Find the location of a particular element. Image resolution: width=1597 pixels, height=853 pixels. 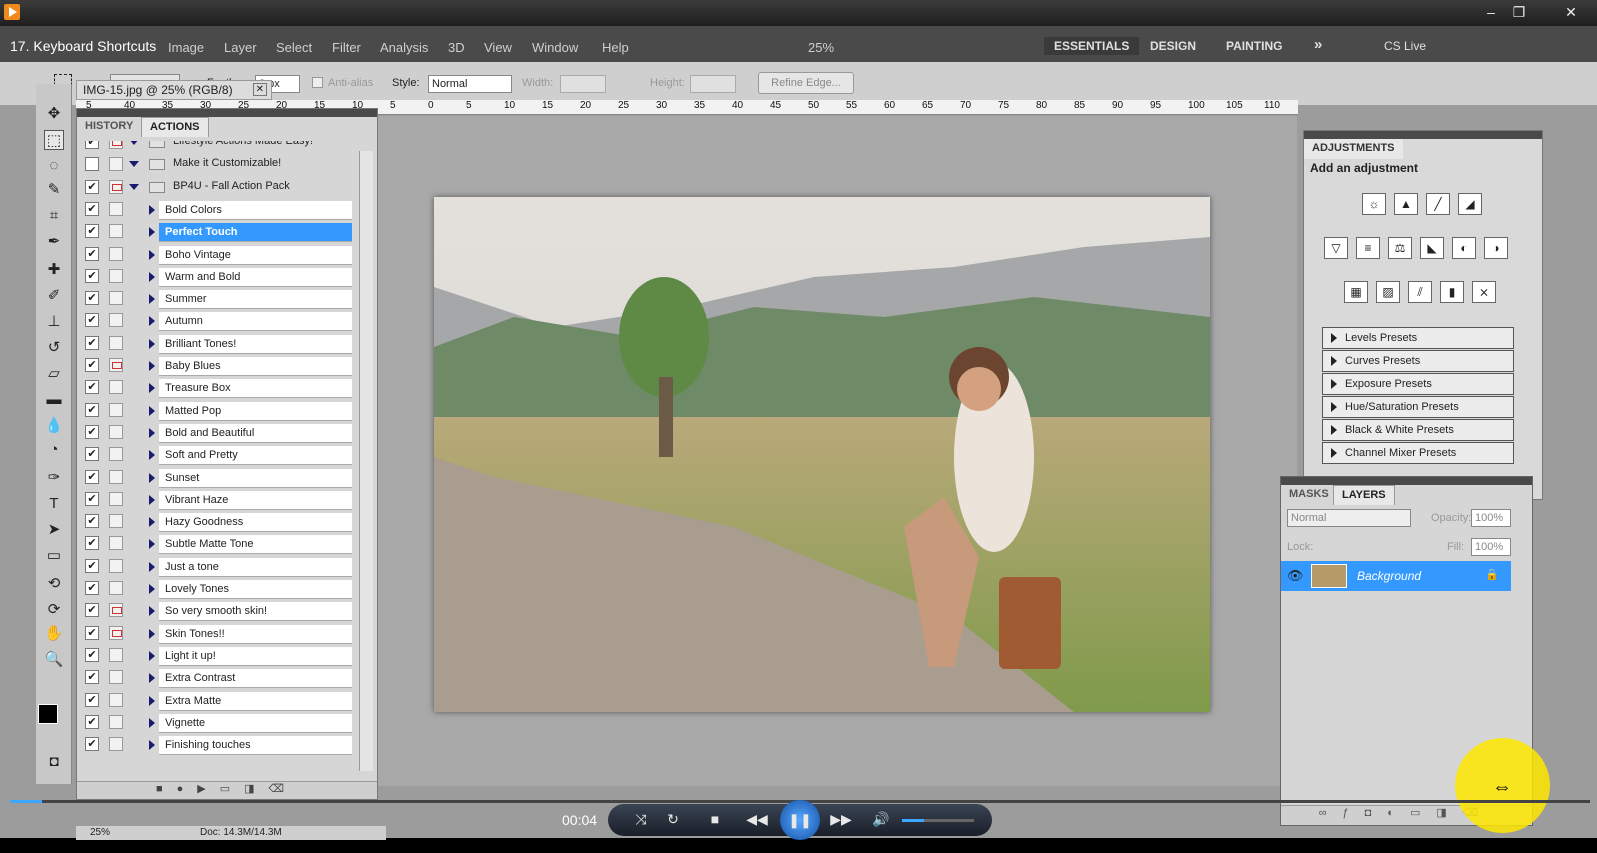

action-set-row: Make it Customizable! is located at coordinates (220, 164).